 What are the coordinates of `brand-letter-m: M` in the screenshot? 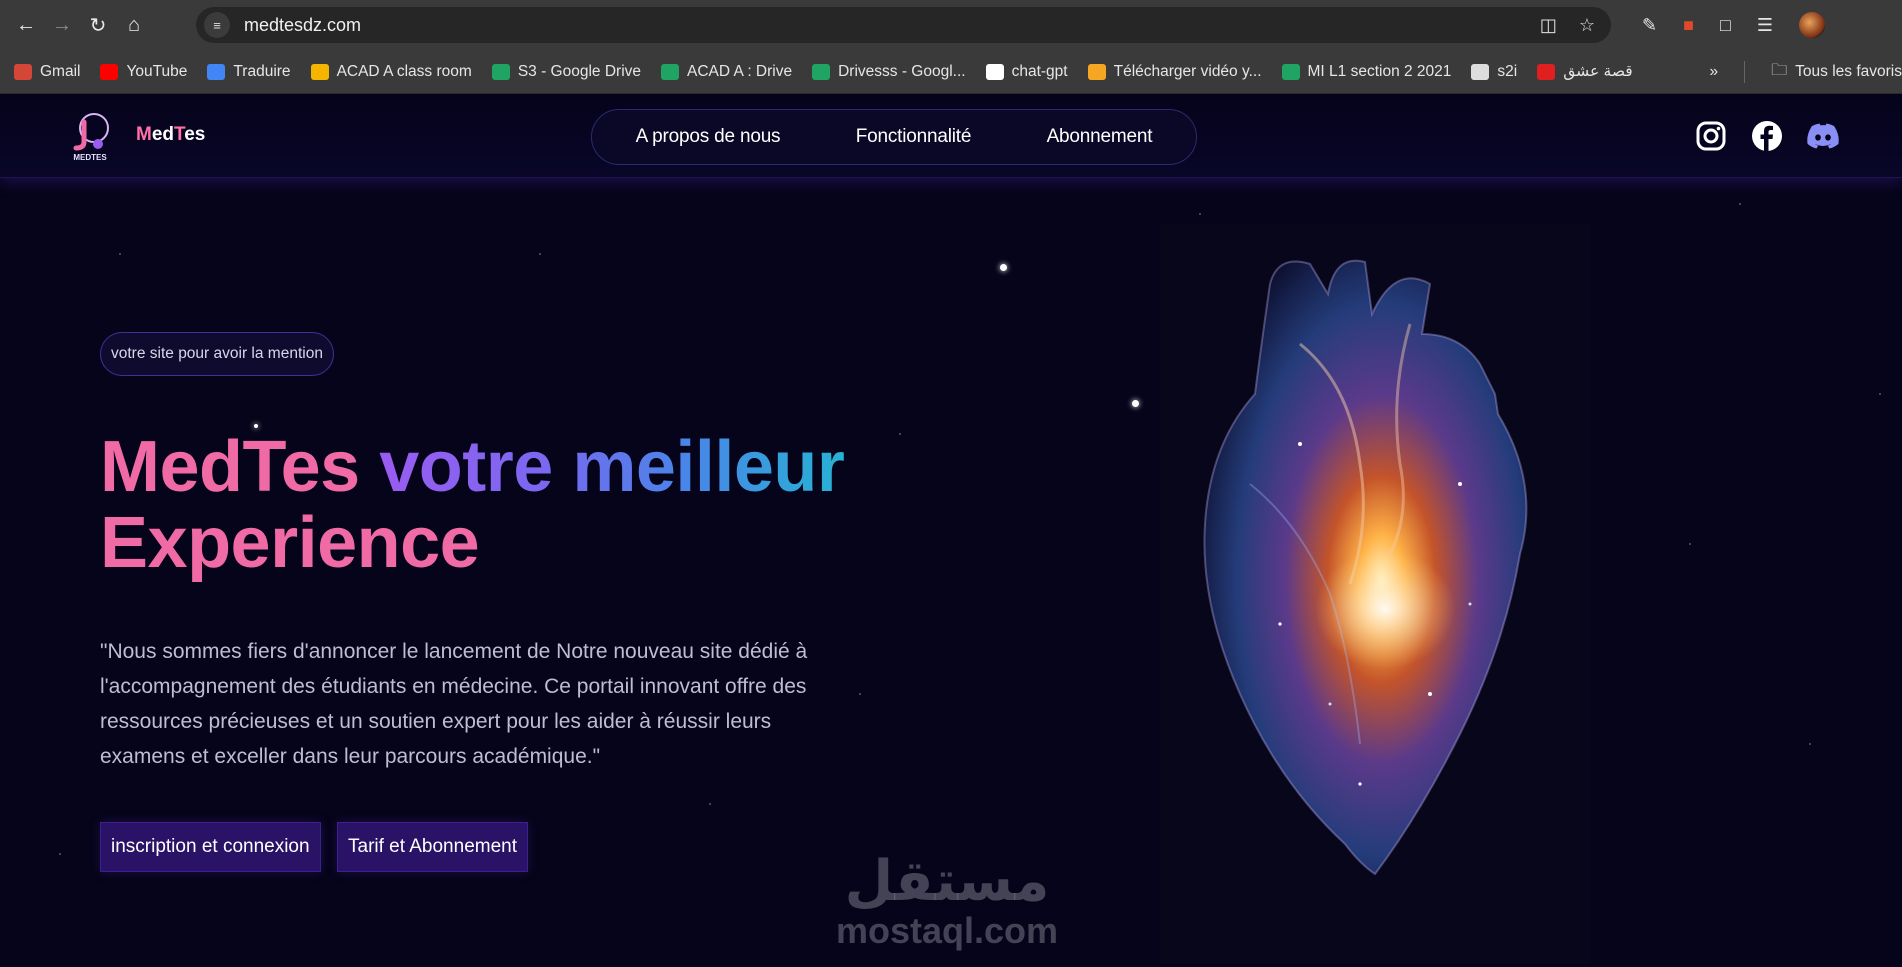 It's located at (144, 134).